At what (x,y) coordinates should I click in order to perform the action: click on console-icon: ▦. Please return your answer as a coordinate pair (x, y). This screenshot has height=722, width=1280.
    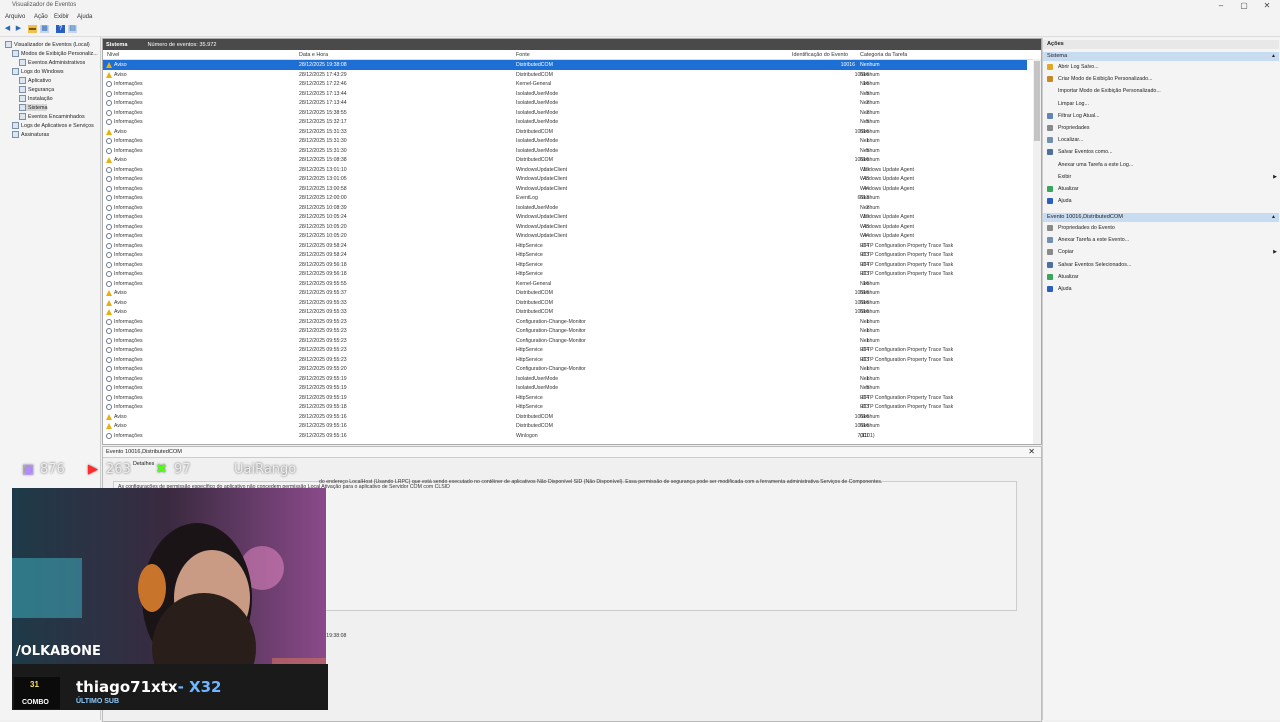
    Looking at the image, I should click on (44, 29).